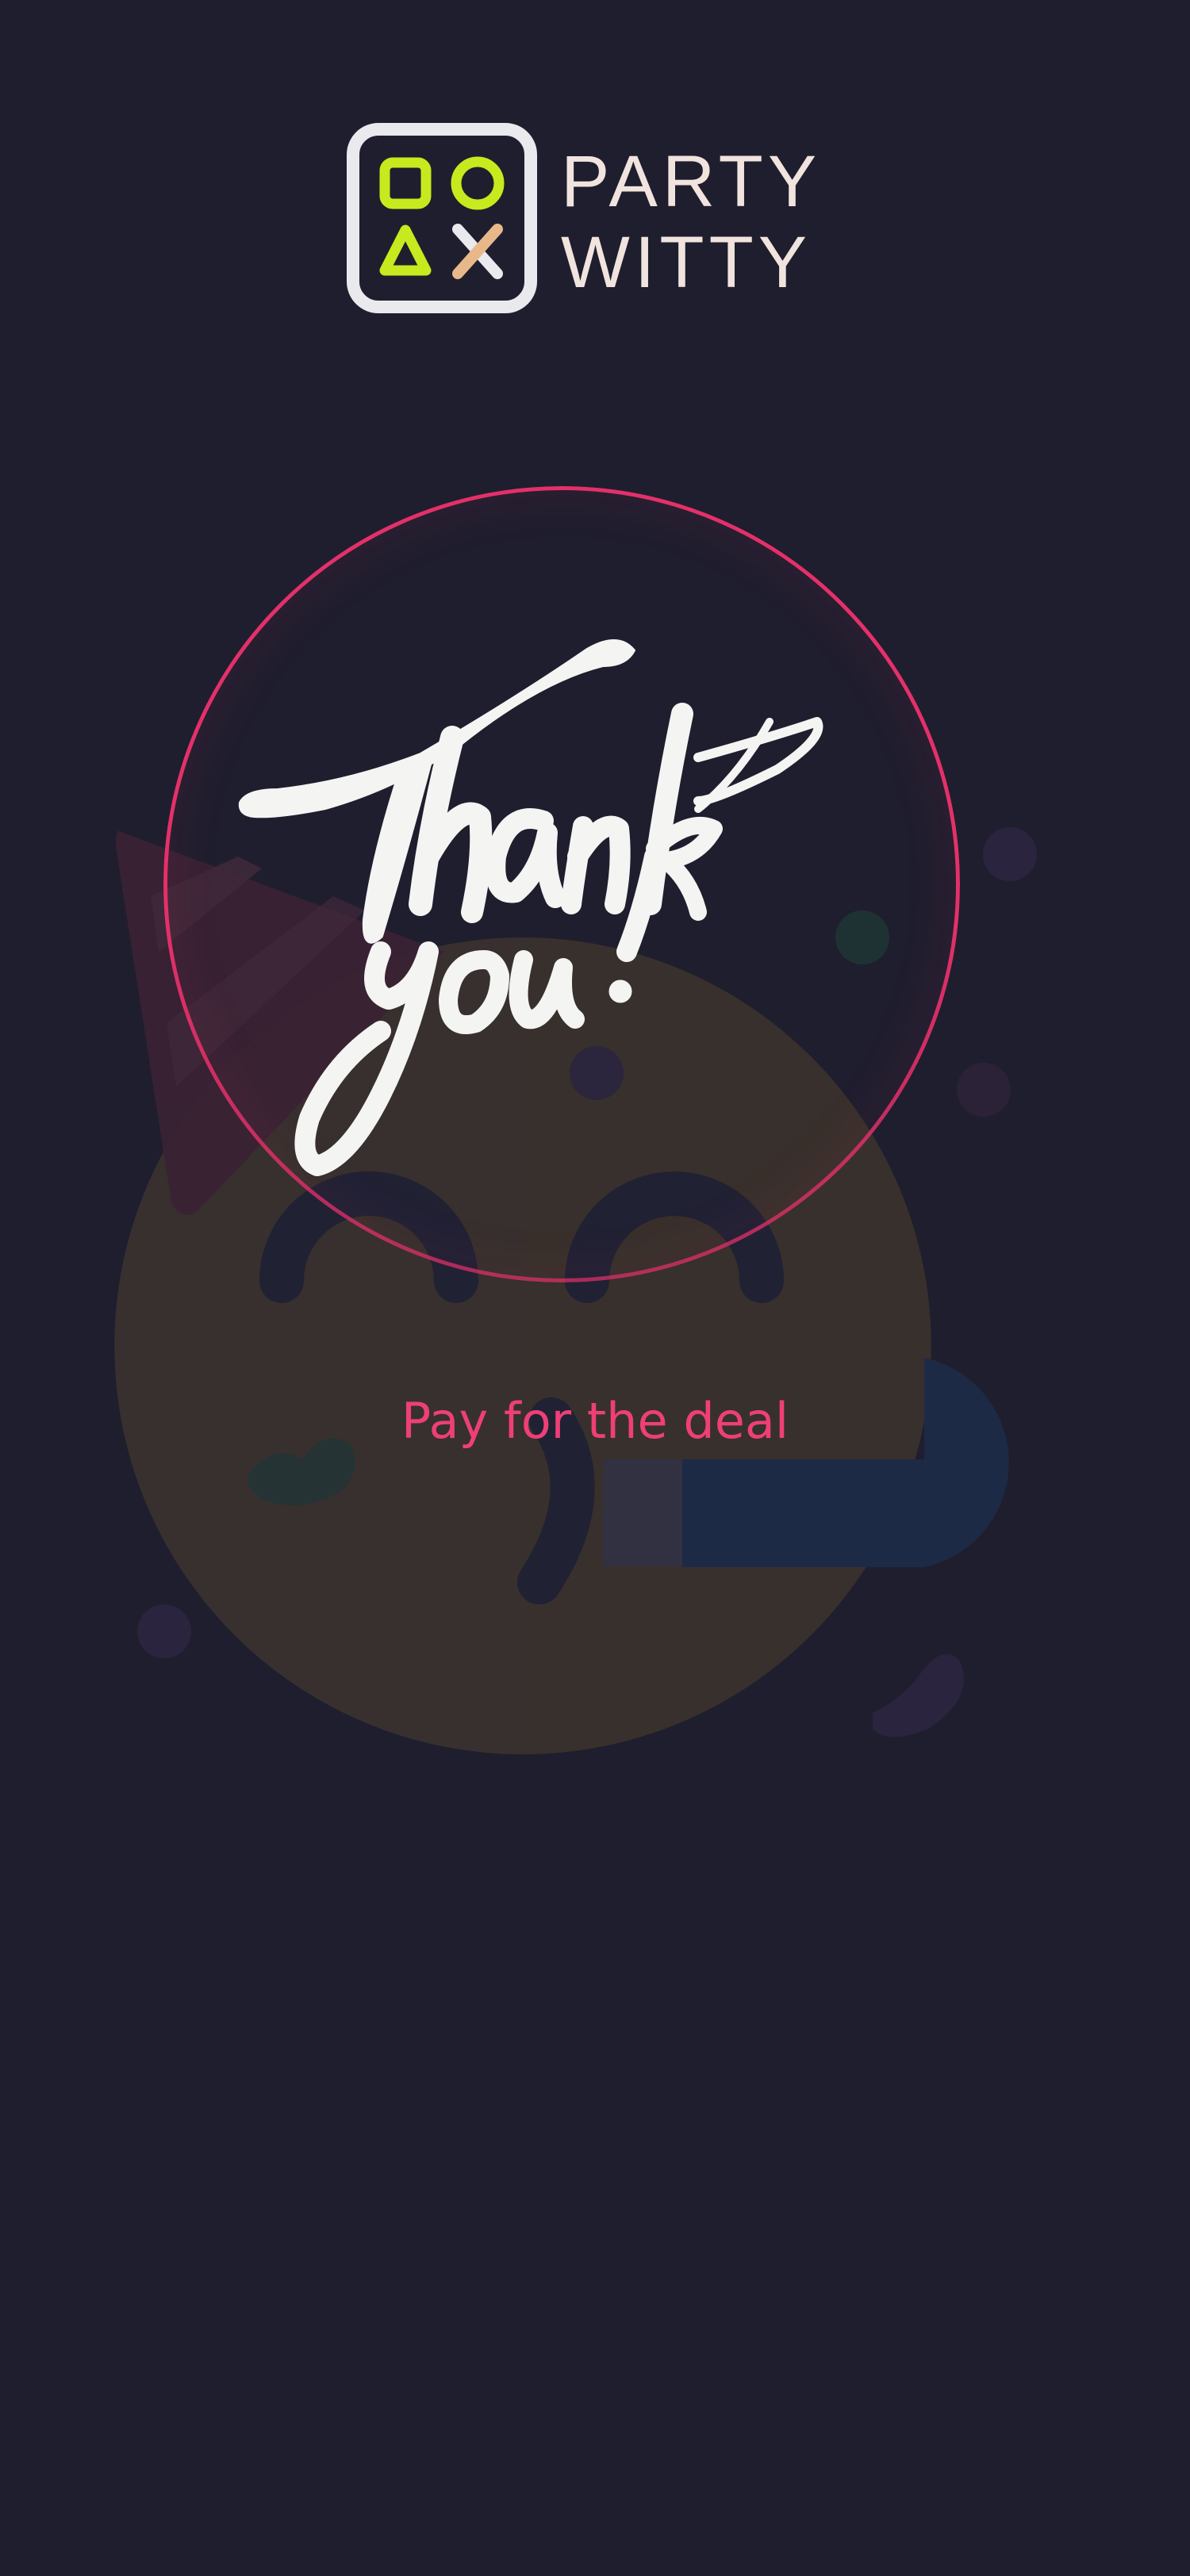  I want to click on party-witty-logo: PARTY WITTY, so click(581, 218).